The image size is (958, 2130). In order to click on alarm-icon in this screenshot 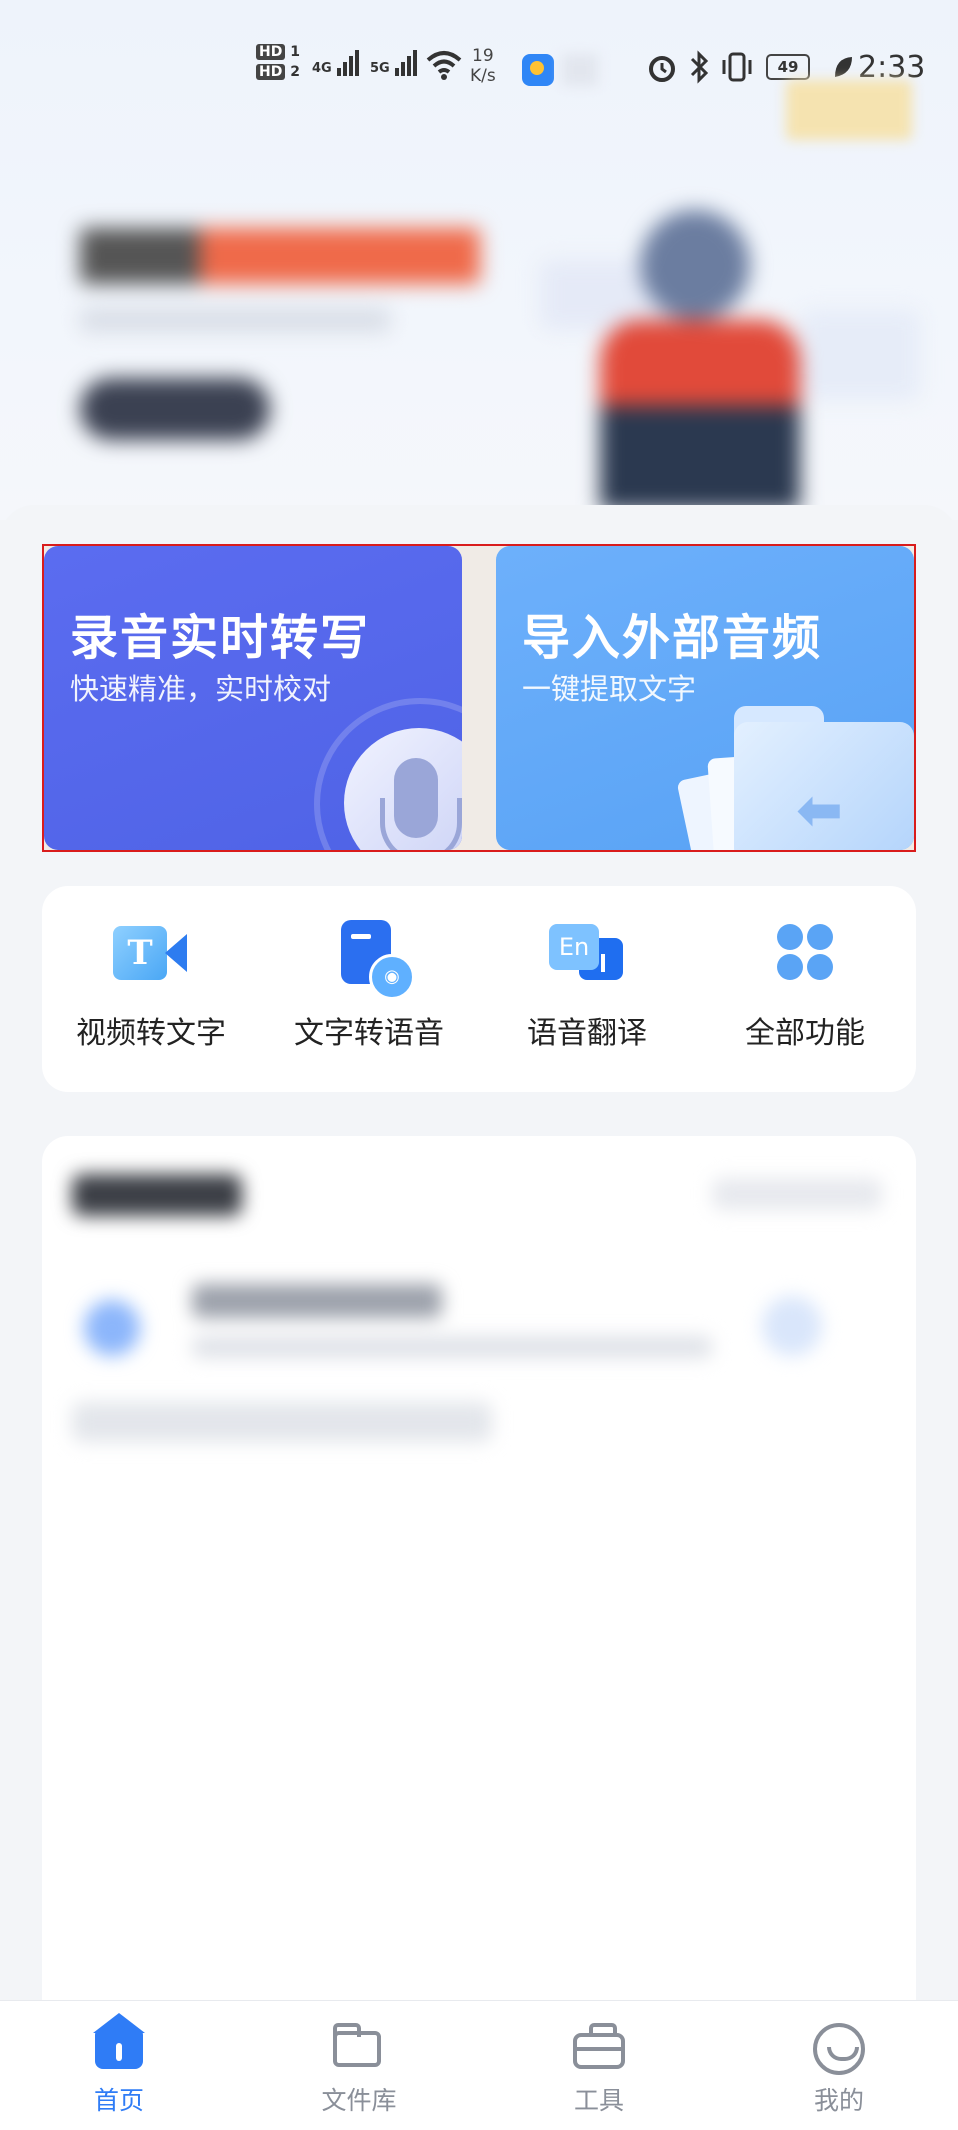, I will do `click(662, 70)`.